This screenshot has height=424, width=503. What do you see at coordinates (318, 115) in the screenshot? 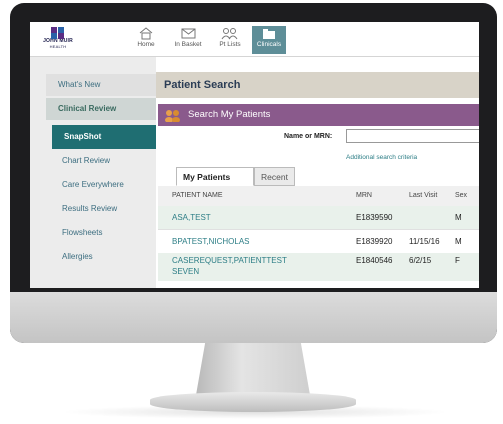
I see `search-my-patients-header: Search My Patients` at bounding box center [318, 115].